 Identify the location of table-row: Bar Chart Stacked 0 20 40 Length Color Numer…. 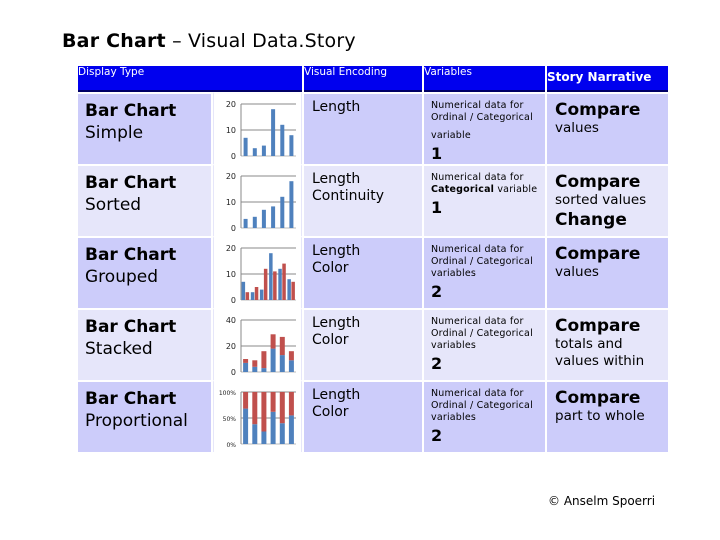
(373, 344).